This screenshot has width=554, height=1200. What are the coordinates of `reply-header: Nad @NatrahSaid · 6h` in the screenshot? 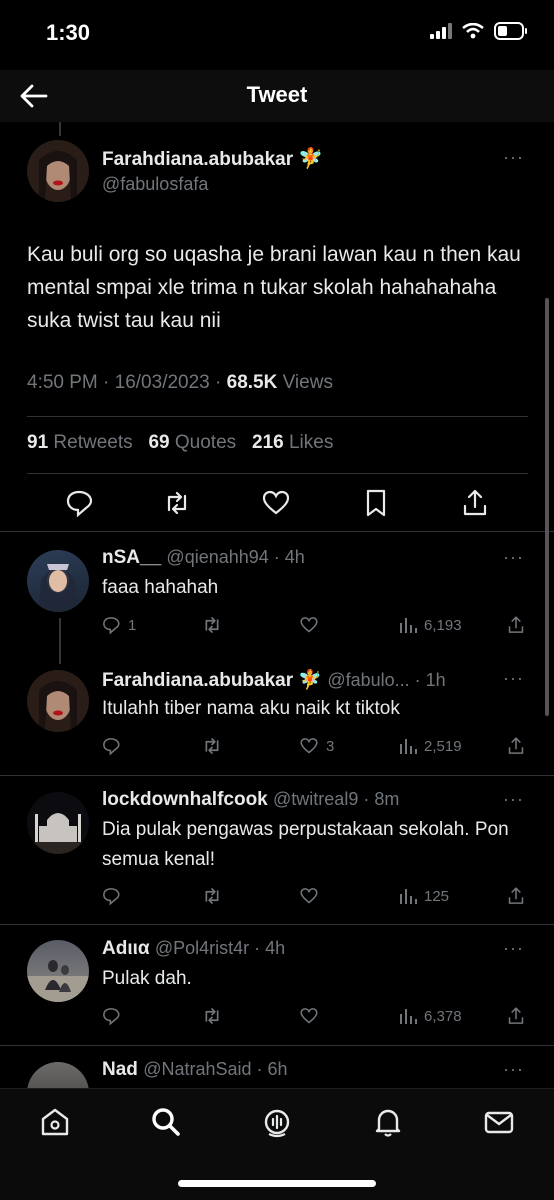 It's located at (195, 1070).